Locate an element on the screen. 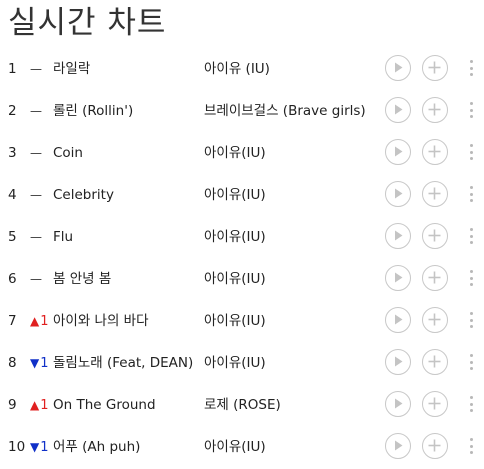  chart-row: 6 — 봄 안녕 봄 아이유(IU) is located at coordinates (242, 279).